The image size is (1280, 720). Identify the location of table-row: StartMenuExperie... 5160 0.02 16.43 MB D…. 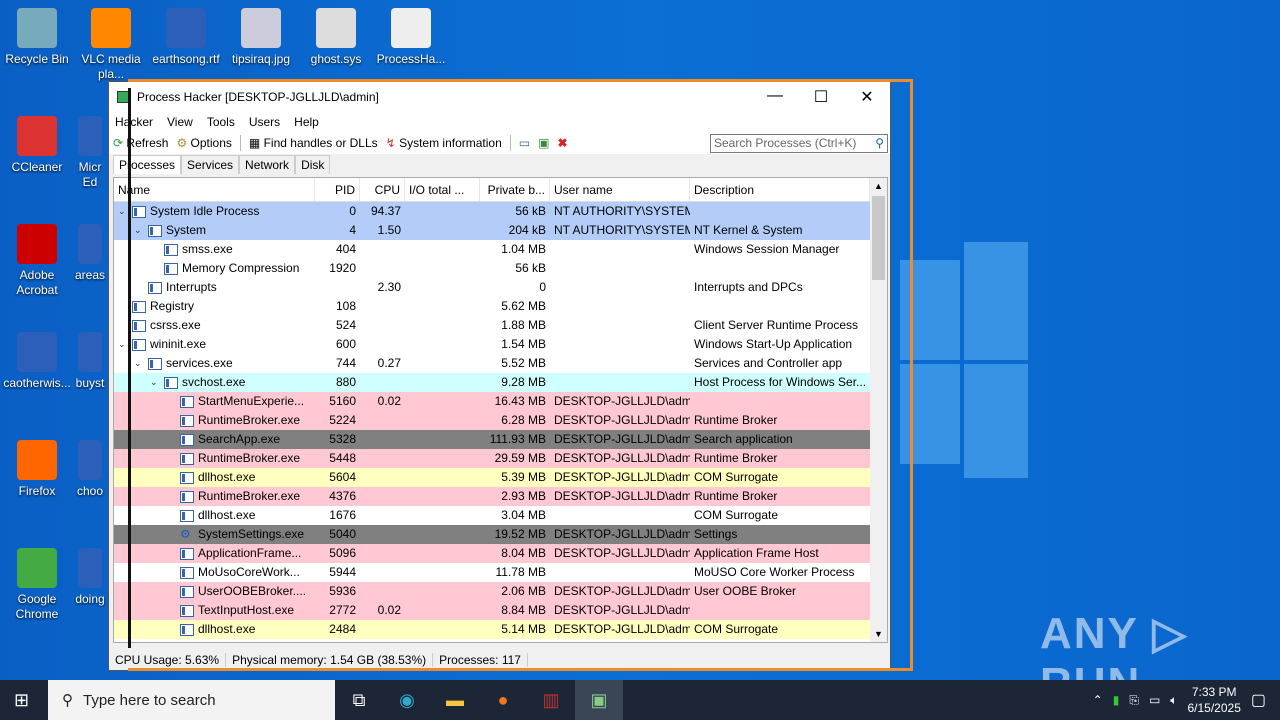
(500, 401).